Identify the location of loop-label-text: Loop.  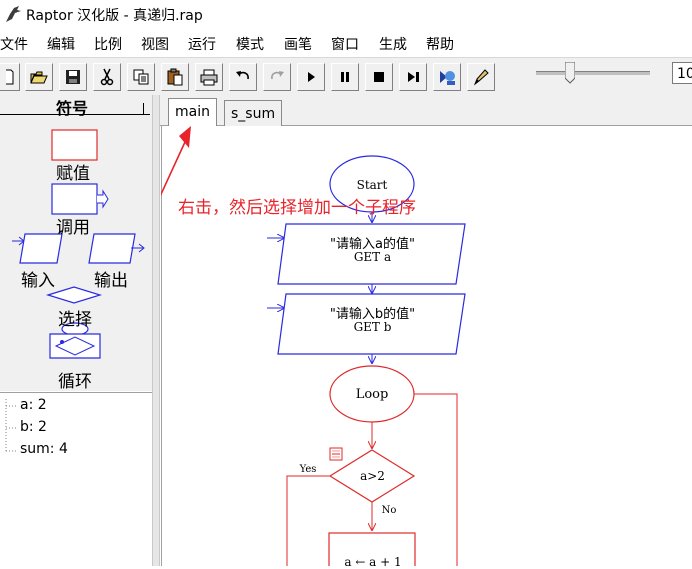
(372, 394).